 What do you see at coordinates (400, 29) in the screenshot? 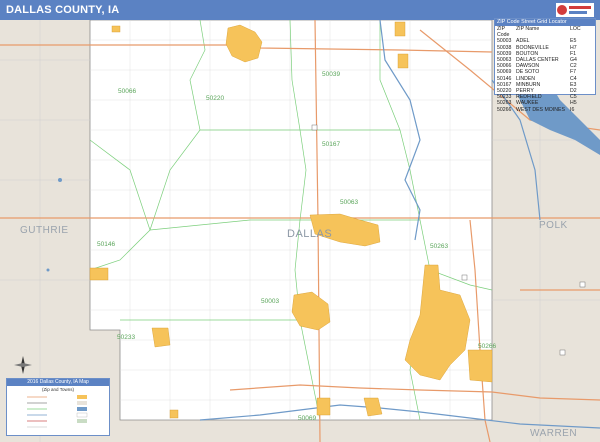
I see `town-woodward` at bounding box center [400, 29].